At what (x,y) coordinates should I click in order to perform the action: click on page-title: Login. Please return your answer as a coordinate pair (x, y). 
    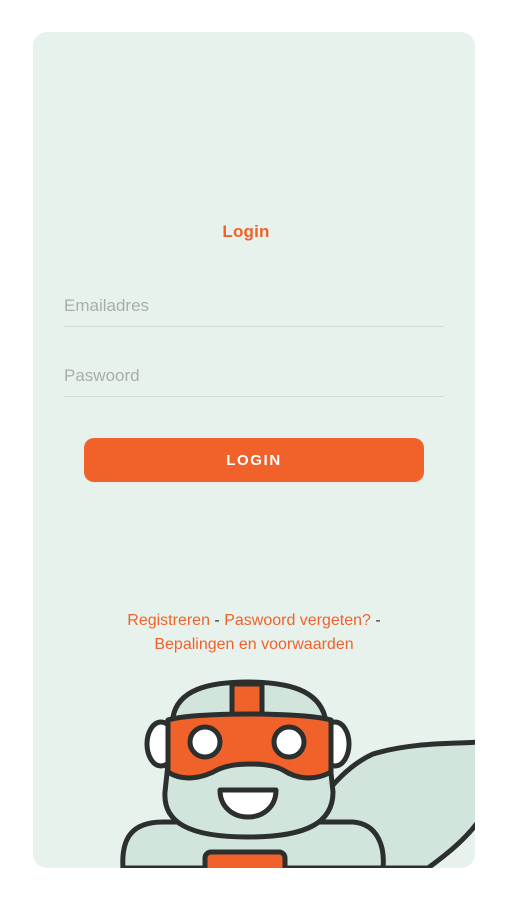
    Looking at the image, I should click on (246, 231).